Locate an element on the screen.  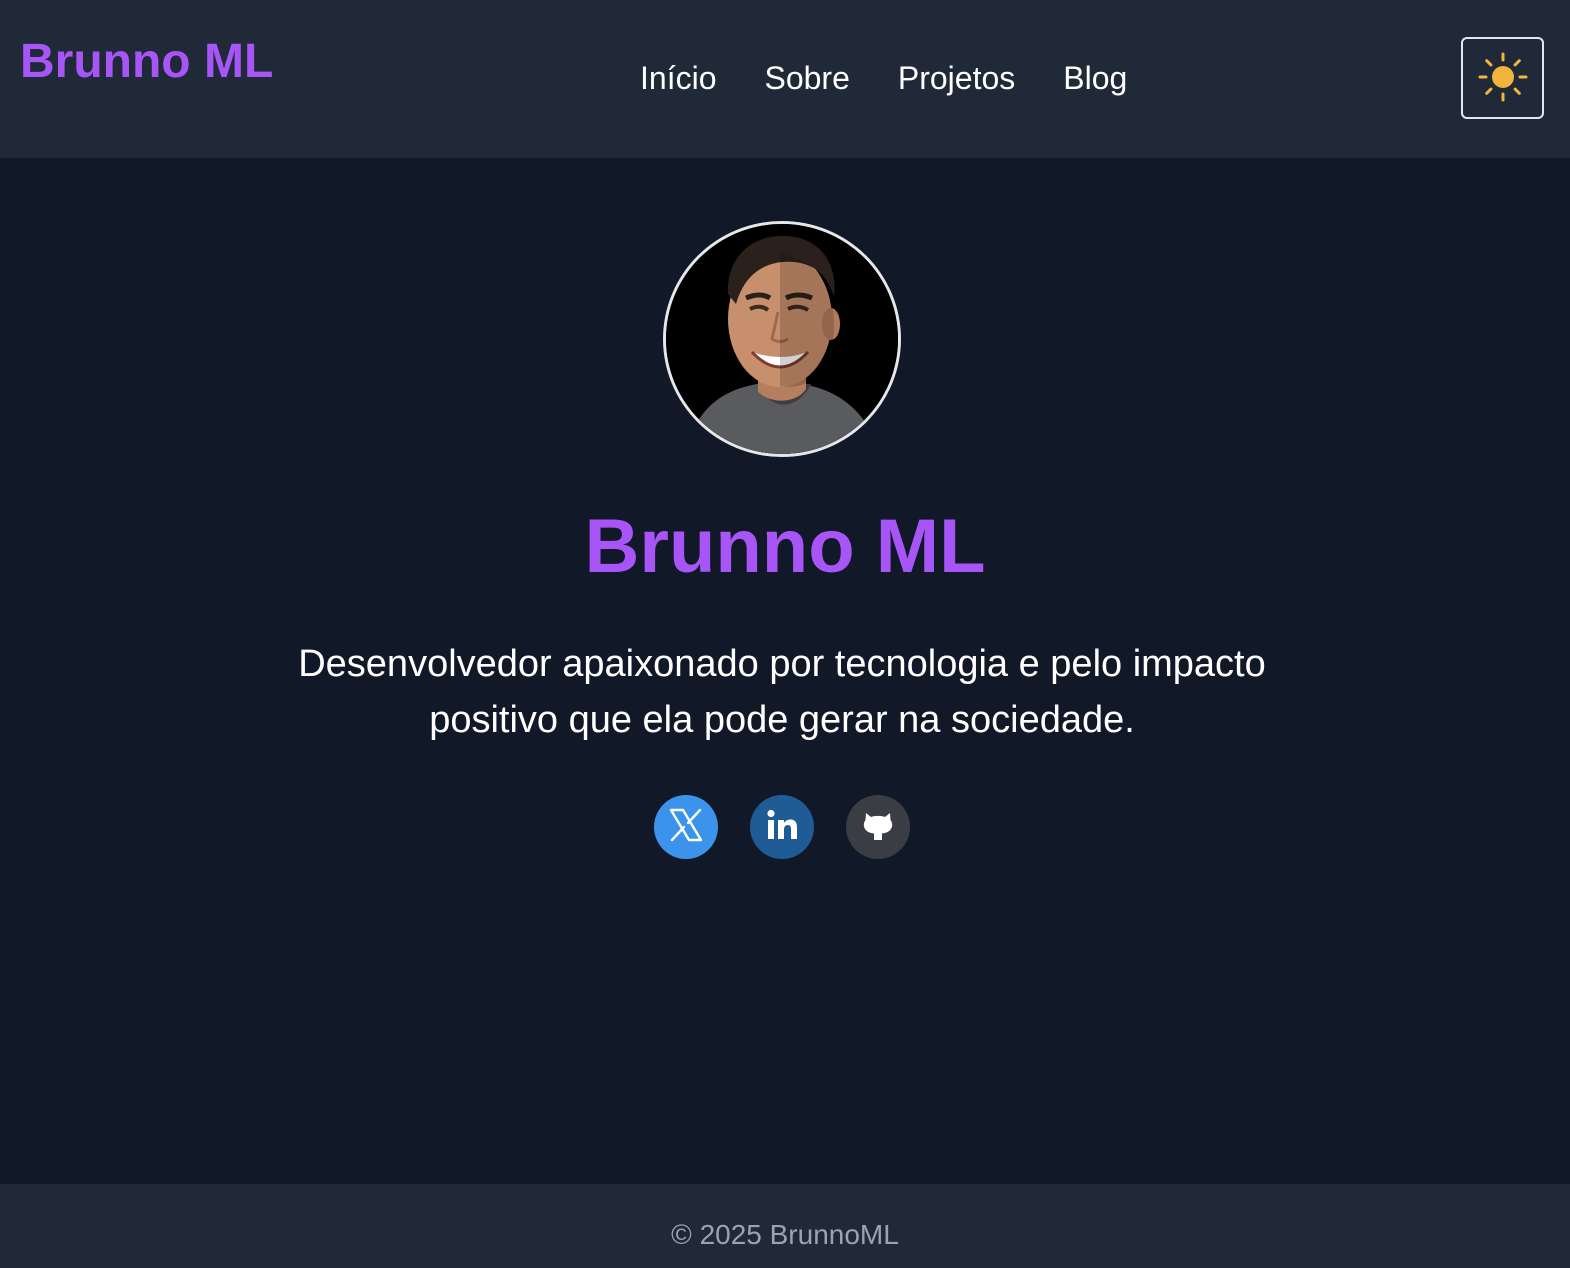
brand-logo-link: Brunno ML is located at coordinates (146, 62).